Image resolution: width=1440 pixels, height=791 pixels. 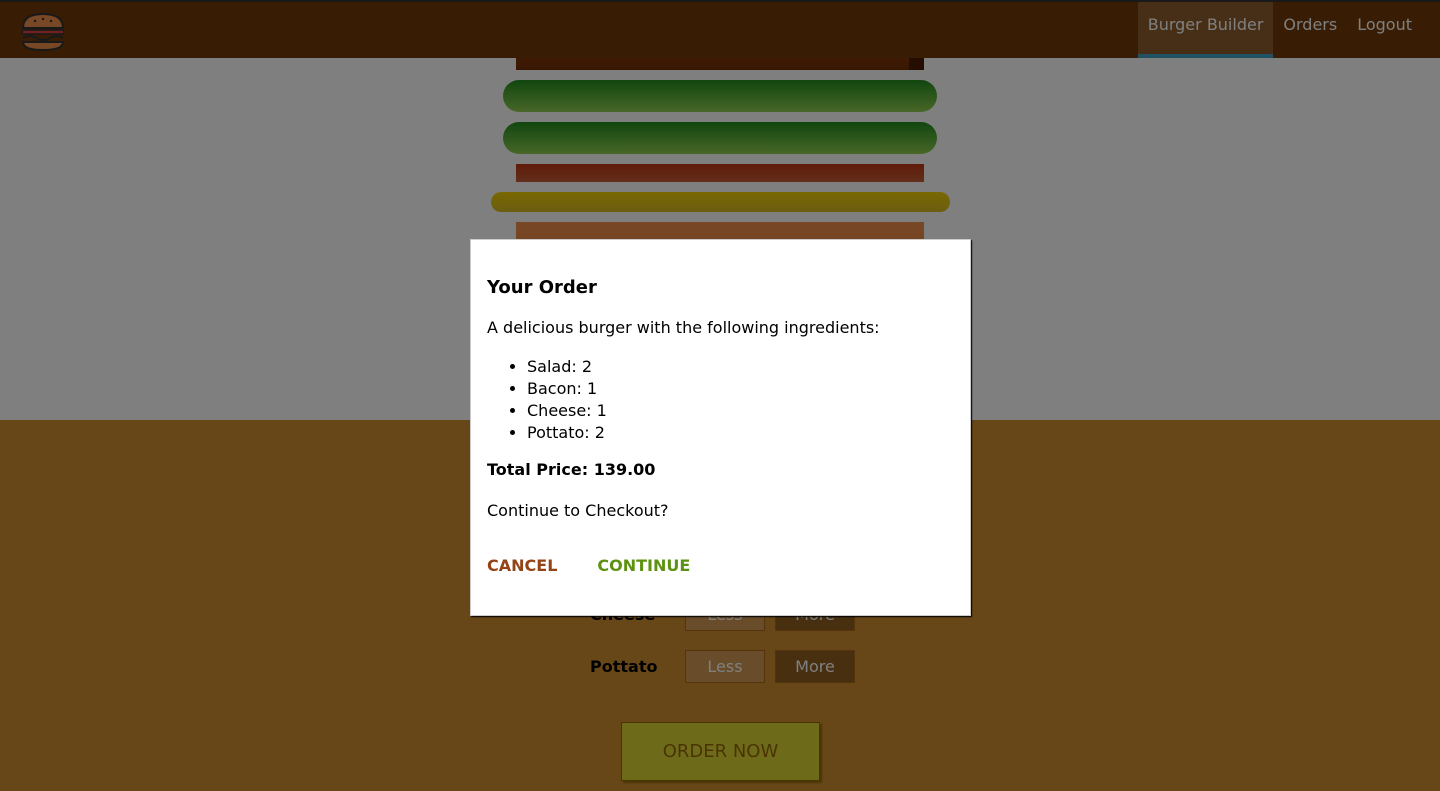 I want to click on ingredient-item: Cheese: 1, so click(x=740, y=411).